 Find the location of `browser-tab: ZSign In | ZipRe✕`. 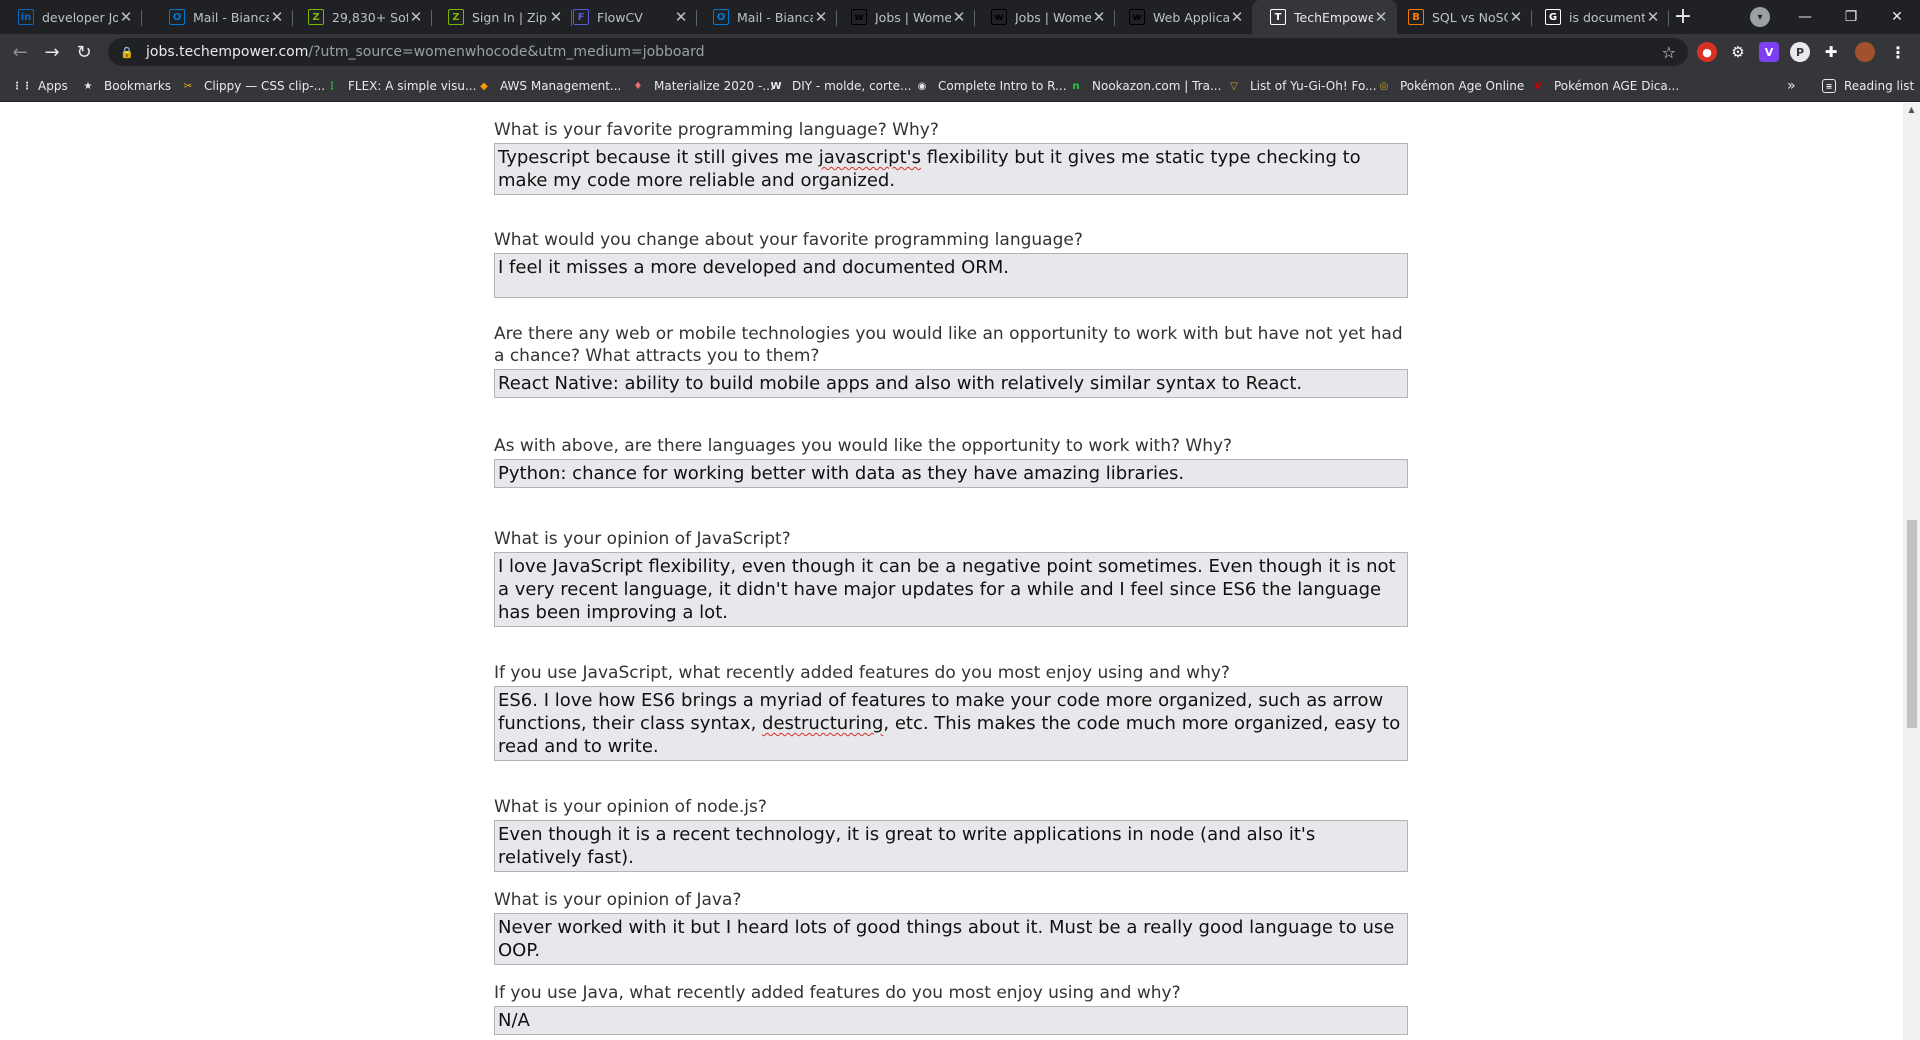

browser-tab: ZSign In | ZipRe✕ is located at coordinates (501, 17).